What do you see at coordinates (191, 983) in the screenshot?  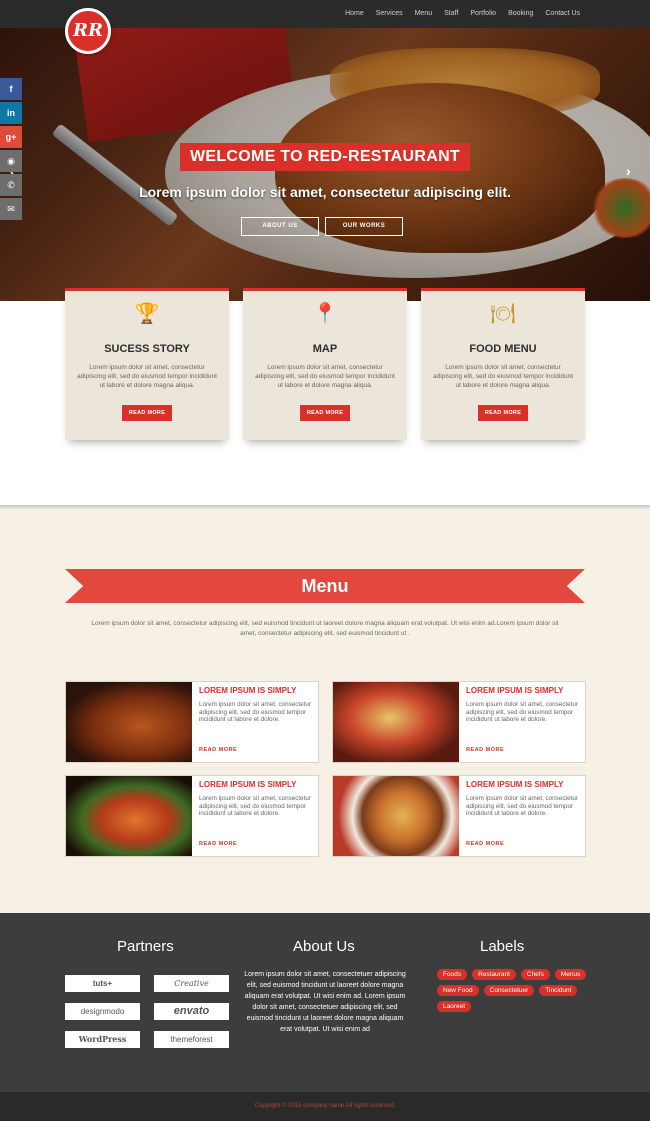 I see `partner-logo-creative: Creative` at bounding box center [191, 983].